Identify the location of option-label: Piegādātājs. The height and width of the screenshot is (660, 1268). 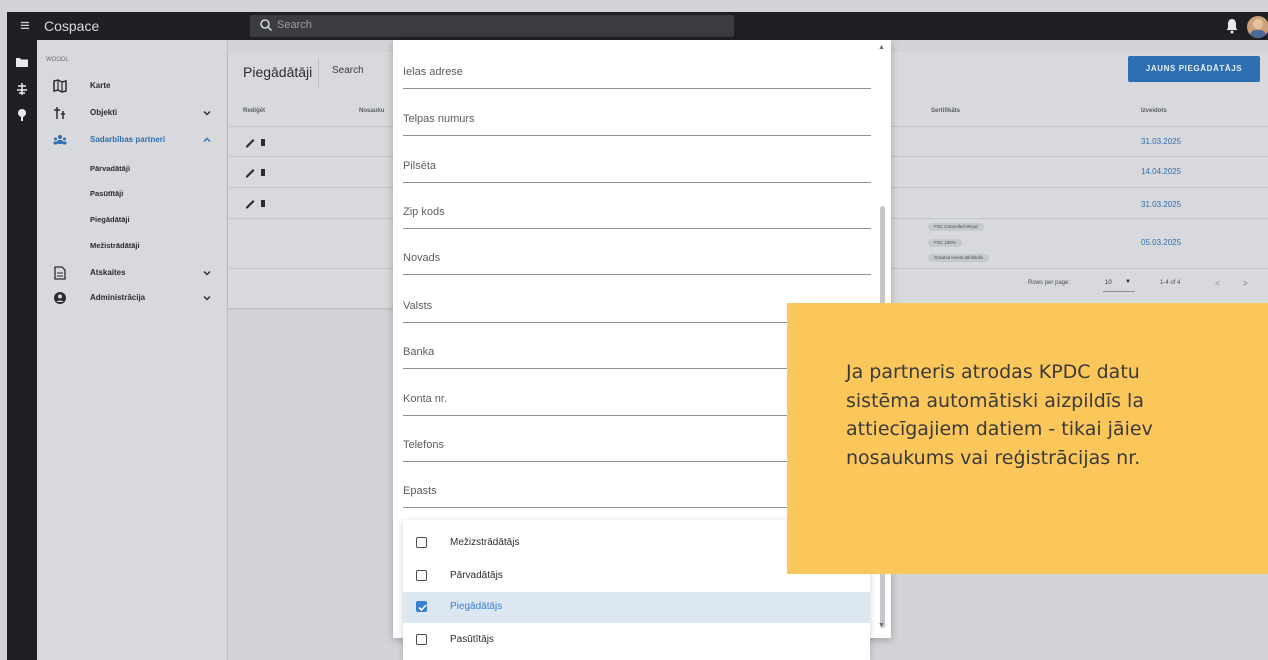
(476, 606).